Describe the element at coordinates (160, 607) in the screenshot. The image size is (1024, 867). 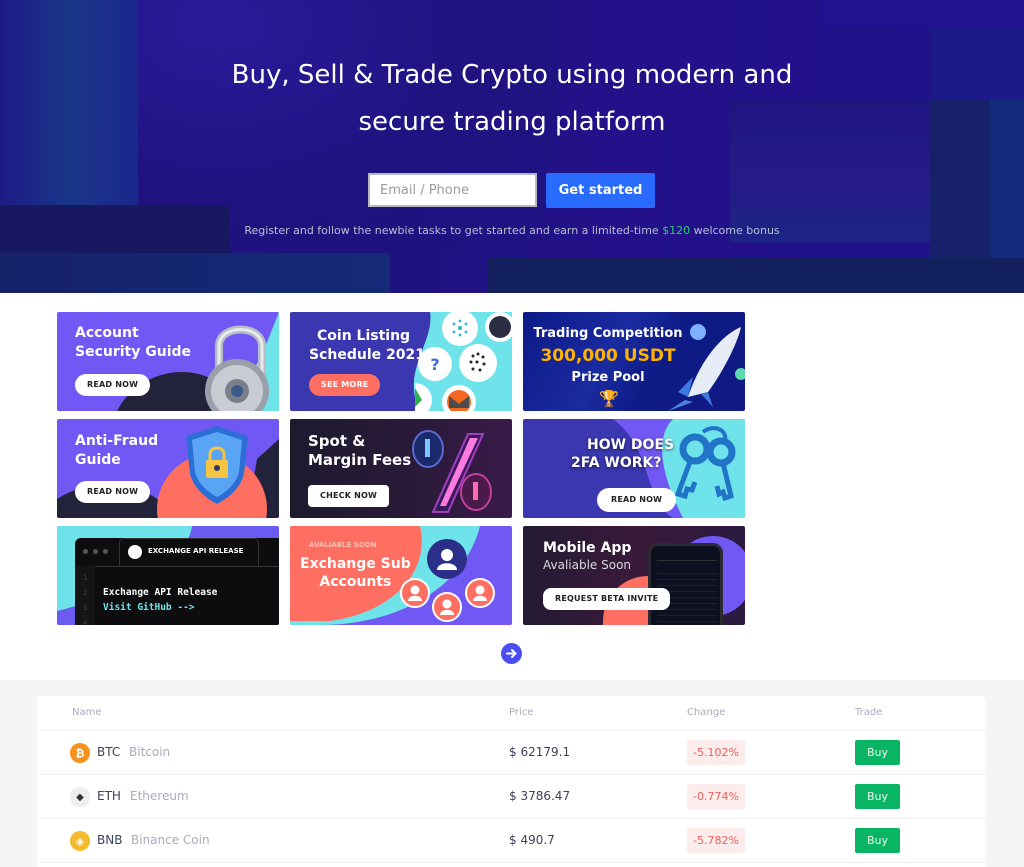
I see `visit-github-link: Visit GitHub -->` at that location.